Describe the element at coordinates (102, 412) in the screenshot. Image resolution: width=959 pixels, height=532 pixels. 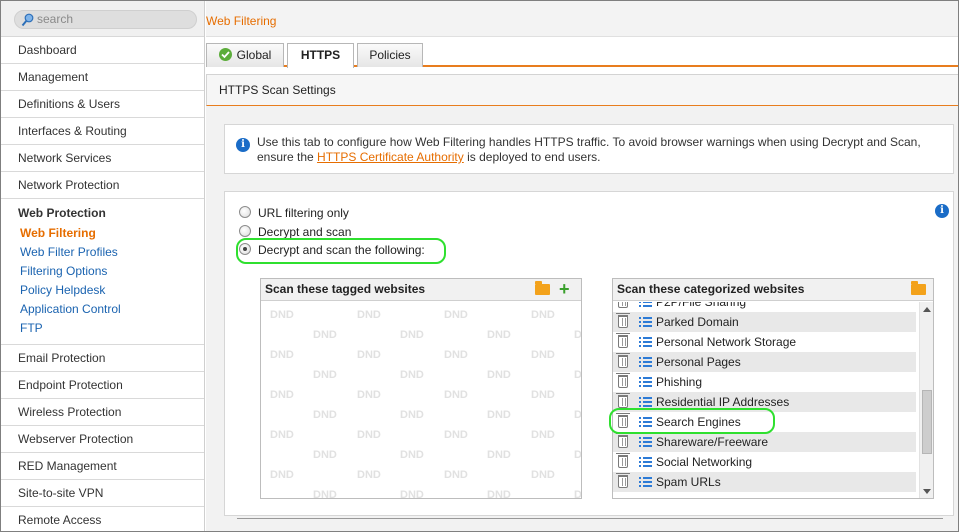
I see `sidebar-item-wireless-protection: Wireless Protection` at that location.